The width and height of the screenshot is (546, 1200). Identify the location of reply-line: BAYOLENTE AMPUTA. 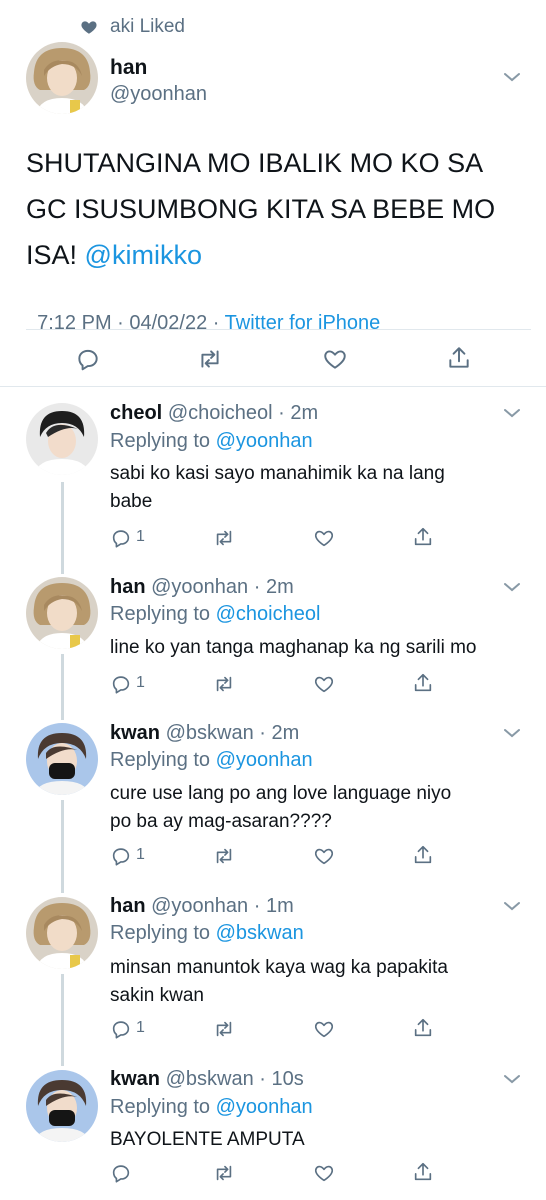
(207, 1139).